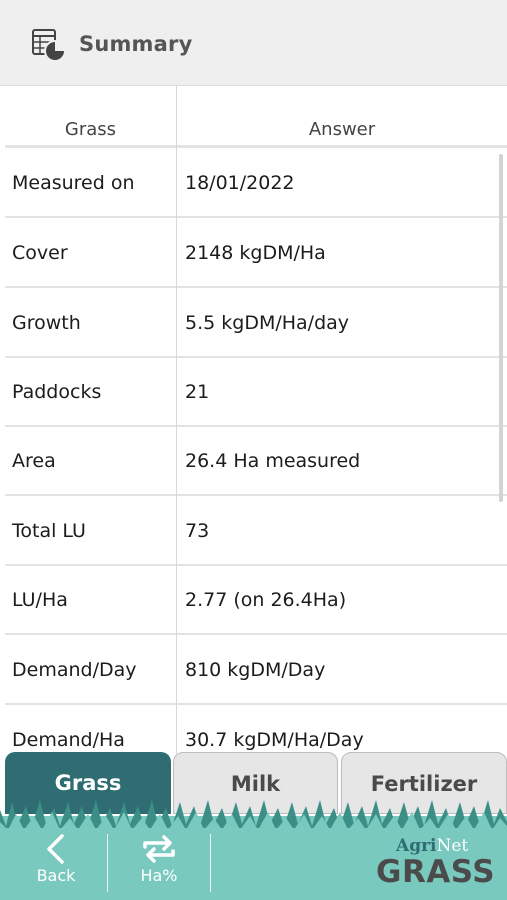 The image size is (507, 900). I want to click on grass-decoration, so click(253, 816).